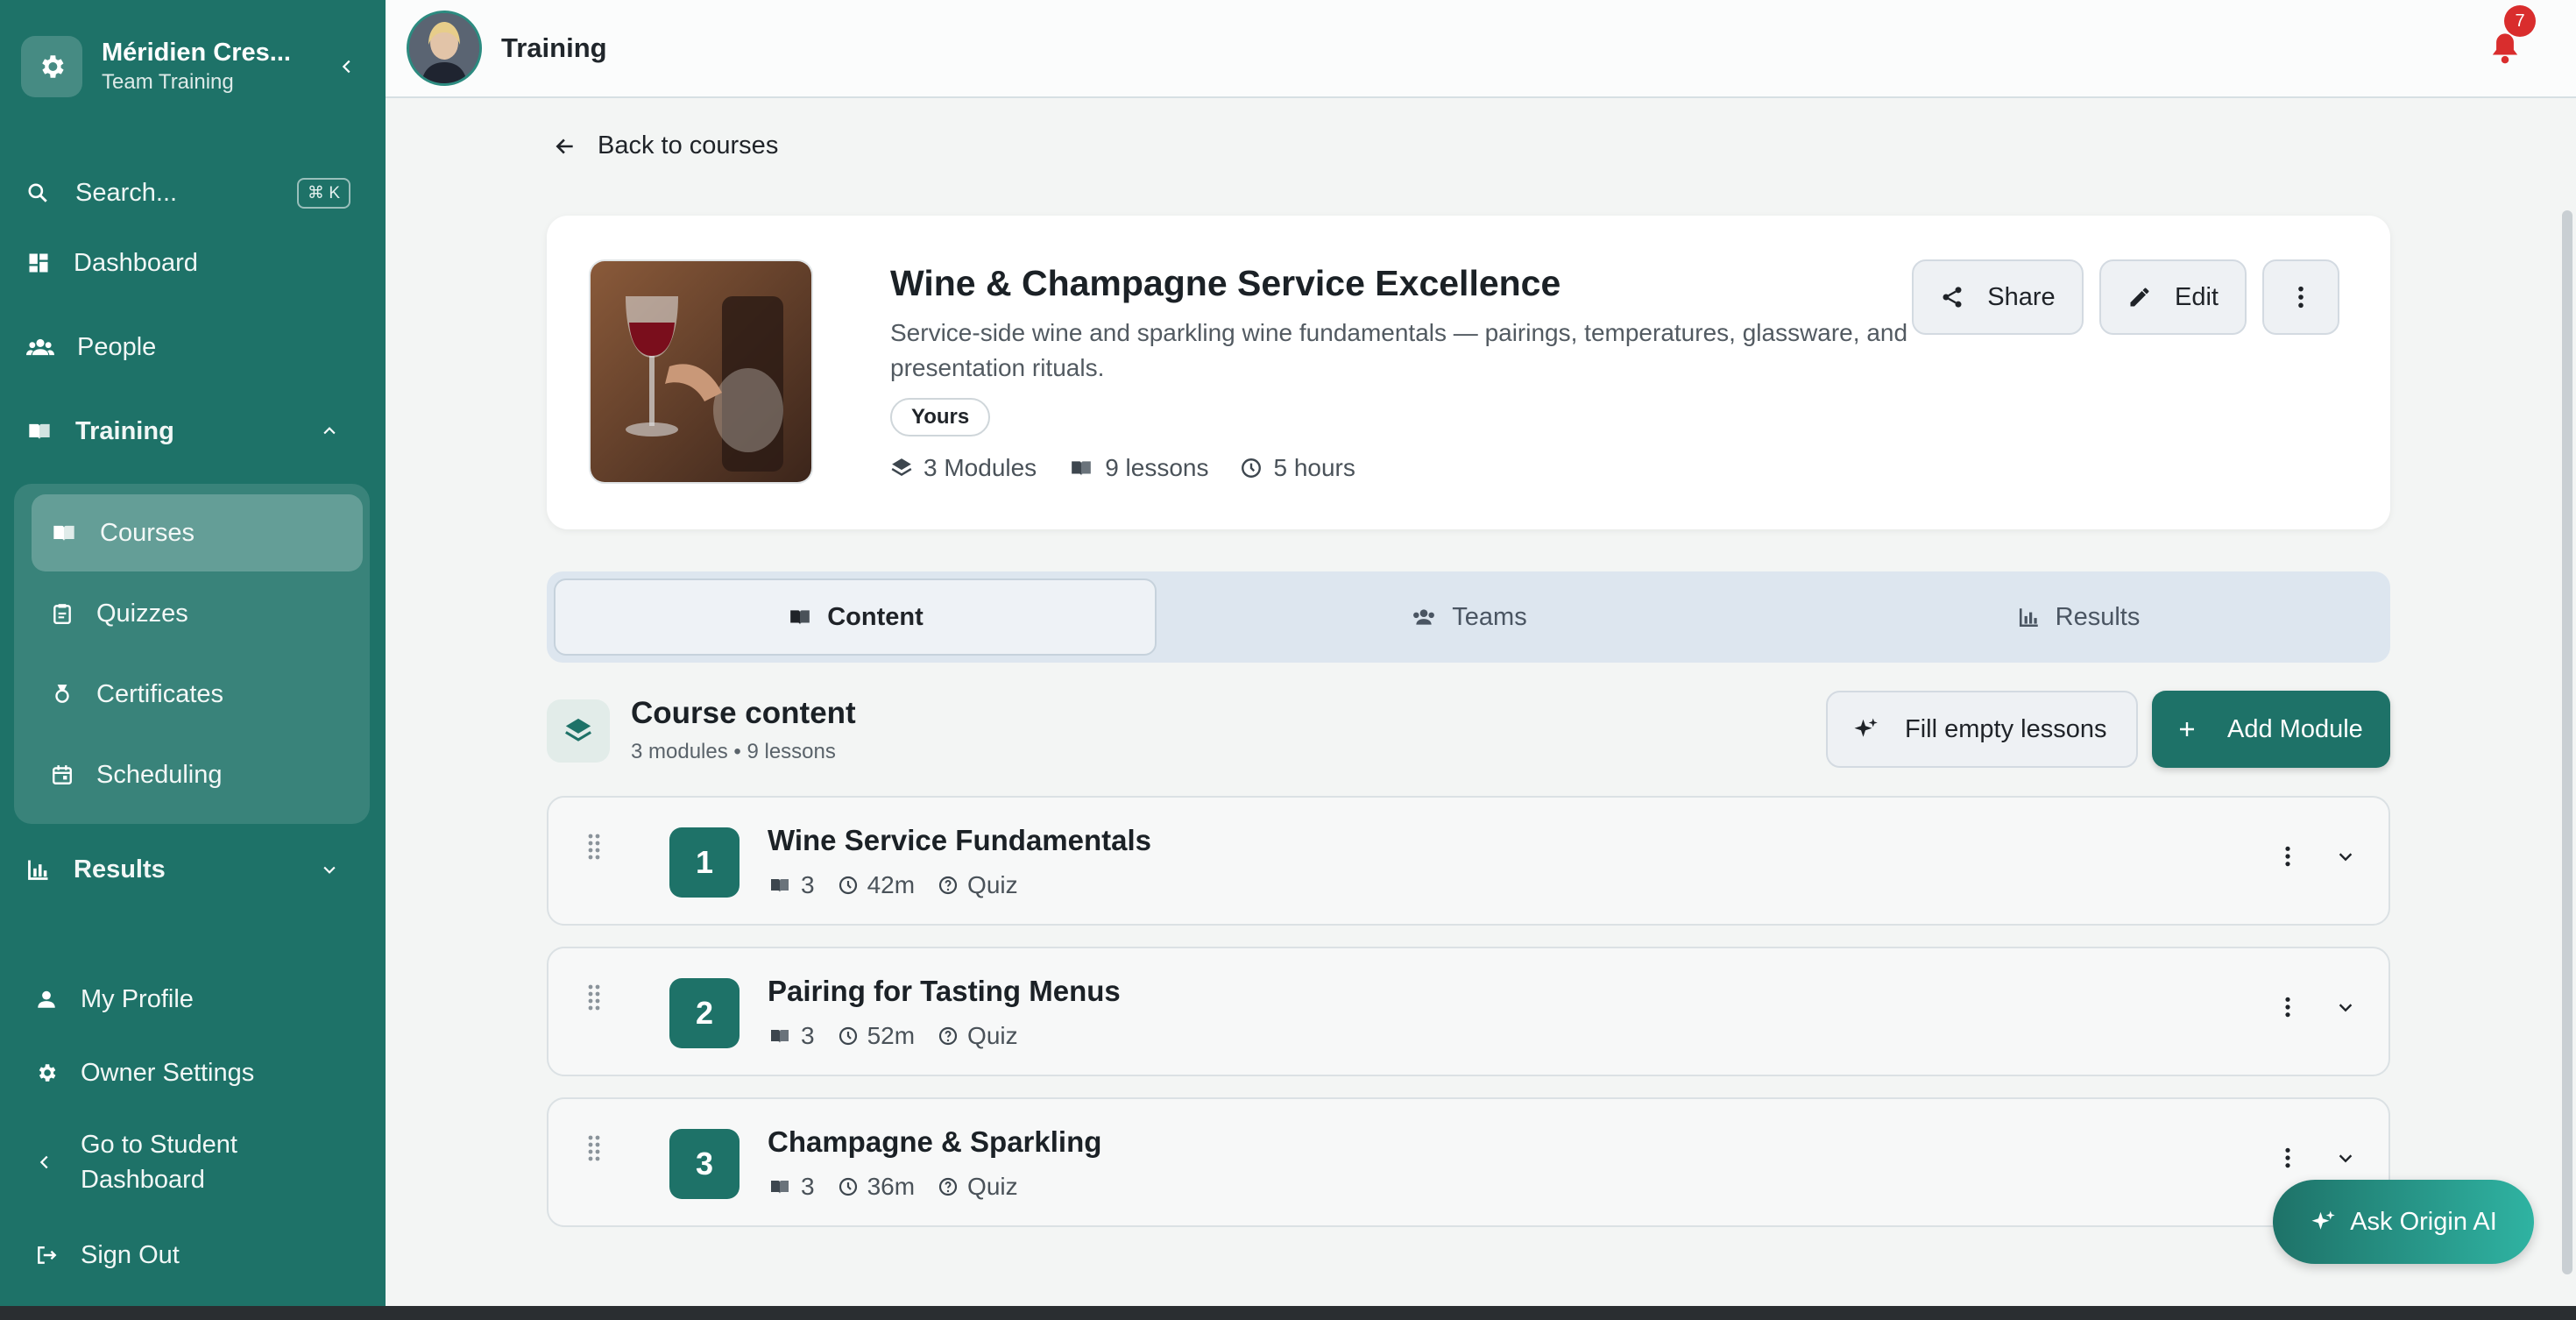 This screenshot has height=1320, width=2576. What do you see at coordinates (329, 431) in the screenshot?
I see `chevron-up-icon` at bounding box center [329, 431].